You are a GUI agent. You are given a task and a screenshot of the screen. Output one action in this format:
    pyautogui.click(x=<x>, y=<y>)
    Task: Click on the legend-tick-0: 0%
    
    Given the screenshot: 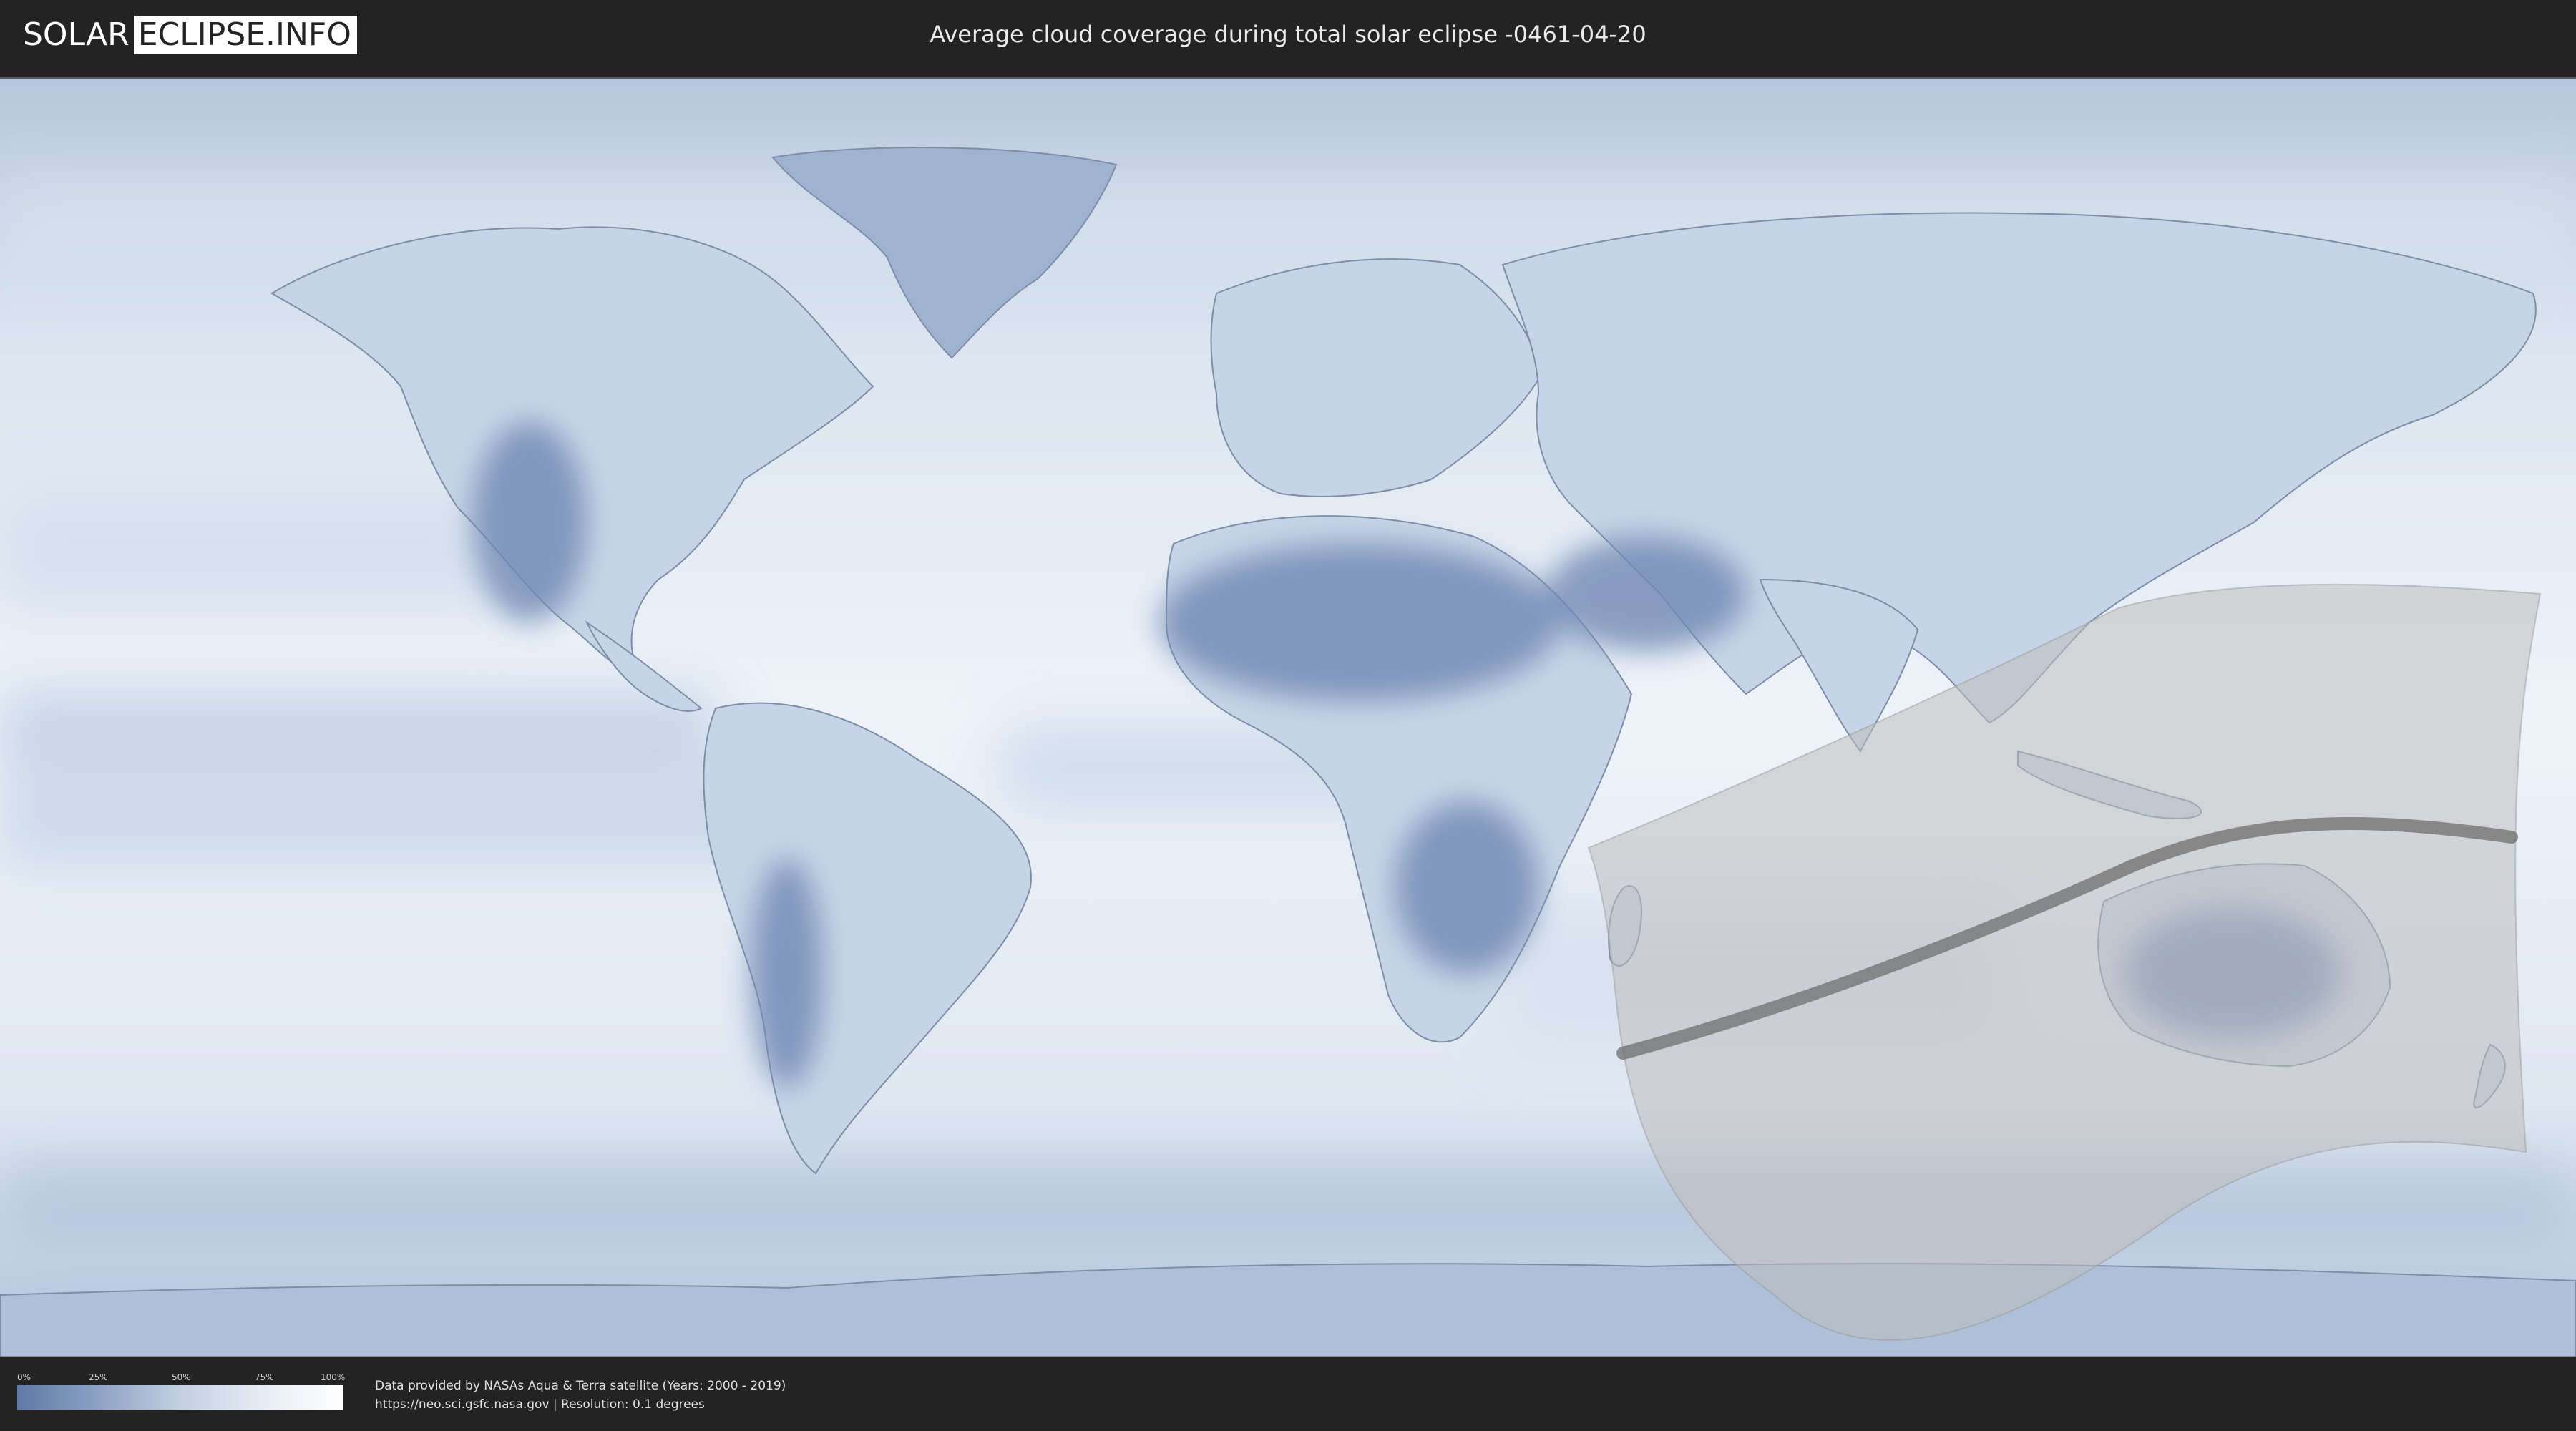 What is the action you would take?
    pyautogui.click(x=24, y=1377)
    